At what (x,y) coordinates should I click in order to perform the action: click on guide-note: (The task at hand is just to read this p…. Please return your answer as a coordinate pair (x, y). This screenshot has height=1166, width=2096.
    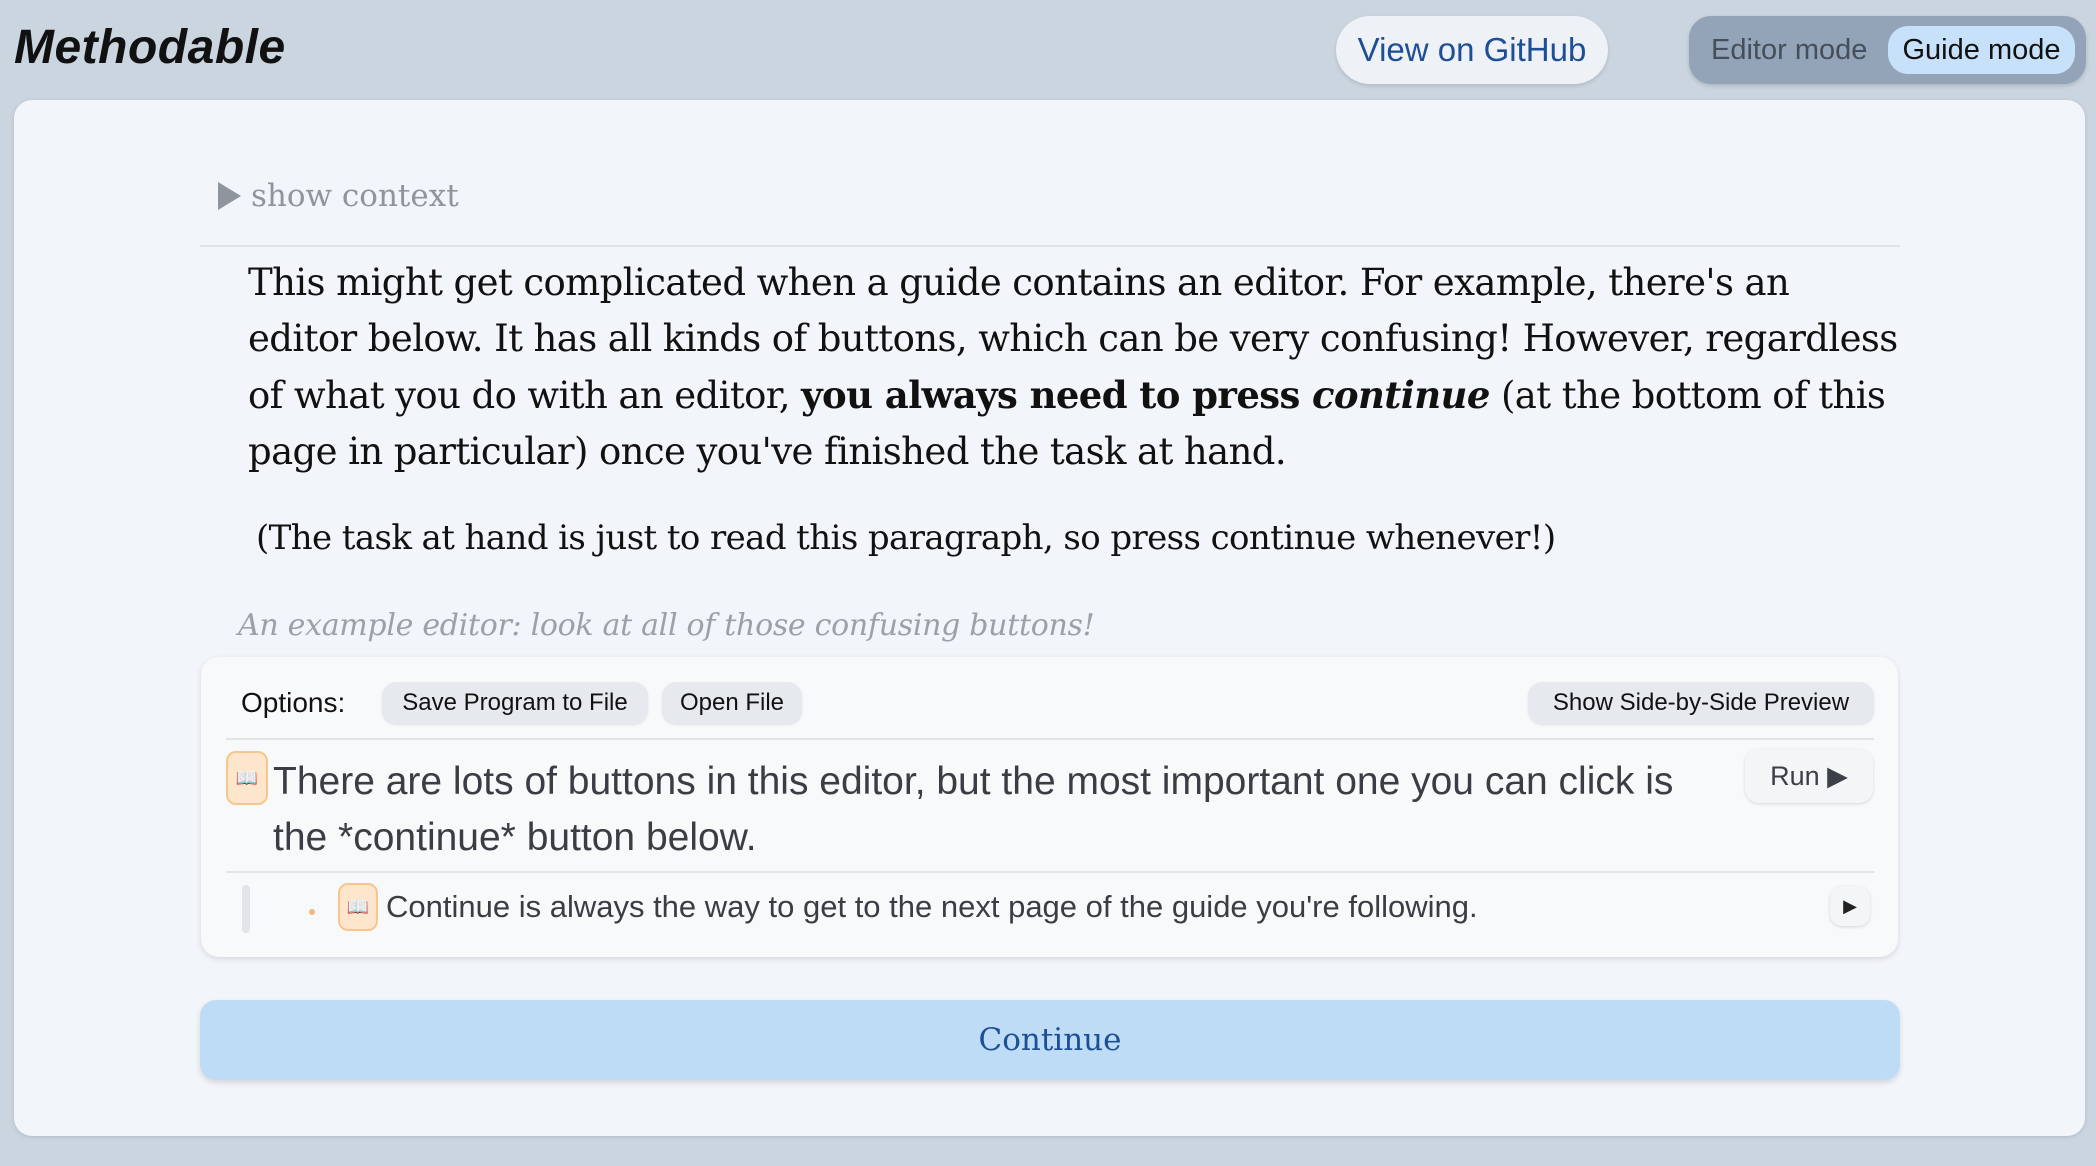
    Looking at the image, I should click on (906, 538).